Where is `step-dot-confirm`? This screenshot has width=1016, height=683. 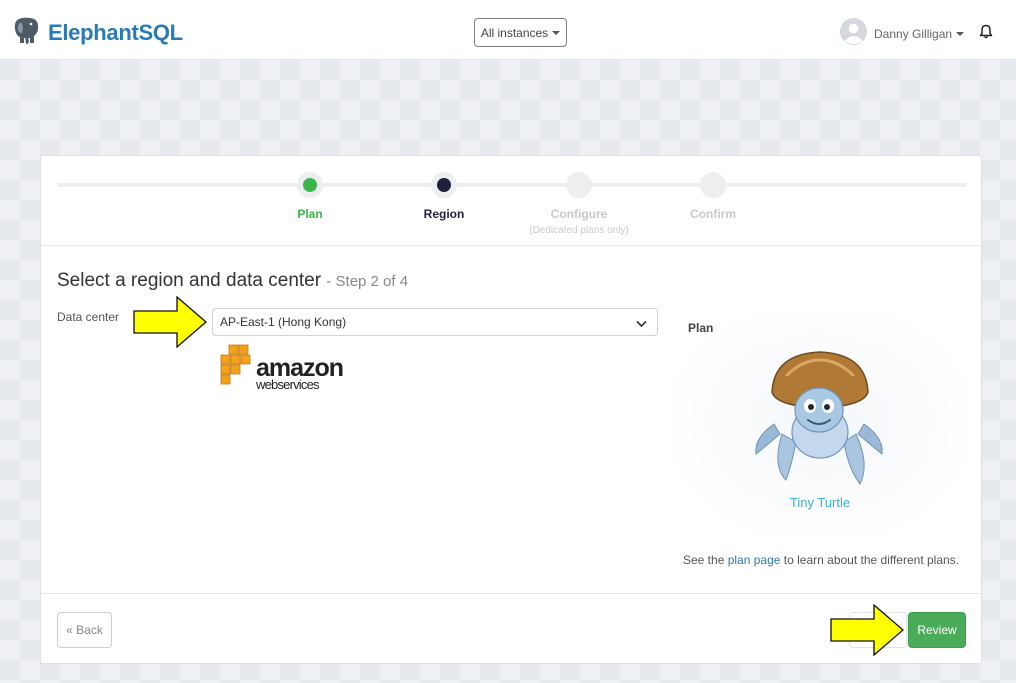
step-dot-confirm is located at coordinates (713, 185).